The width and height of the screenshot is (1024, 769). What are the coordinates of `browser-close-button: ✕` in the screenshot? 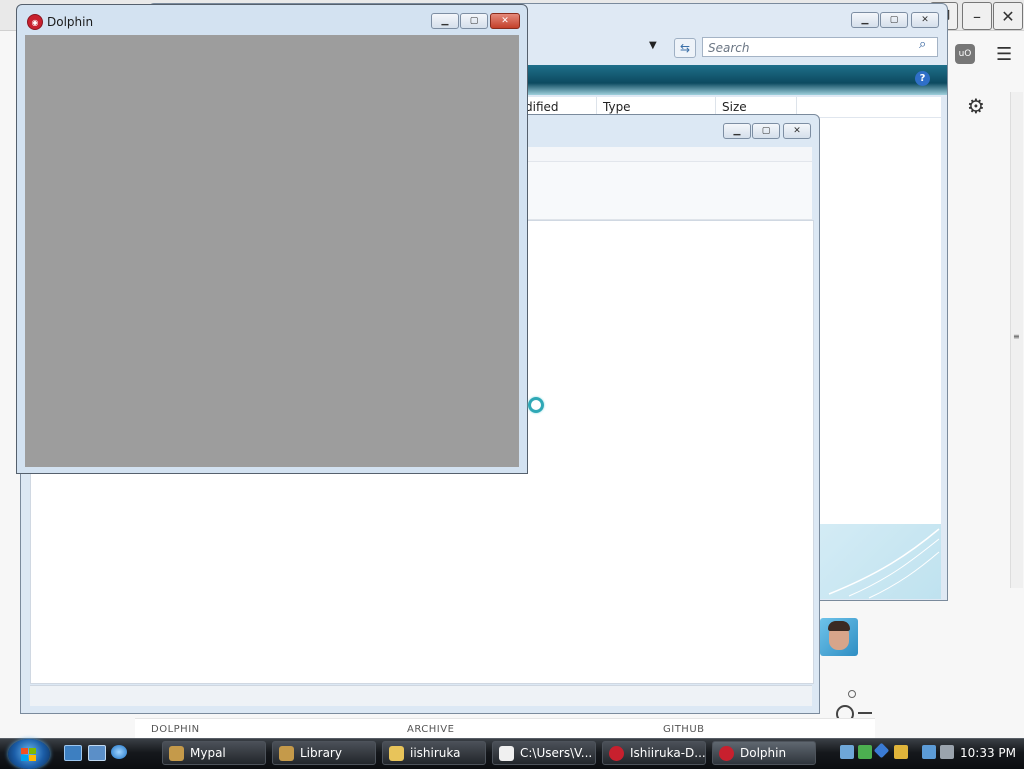 It's located at (1008, 16).